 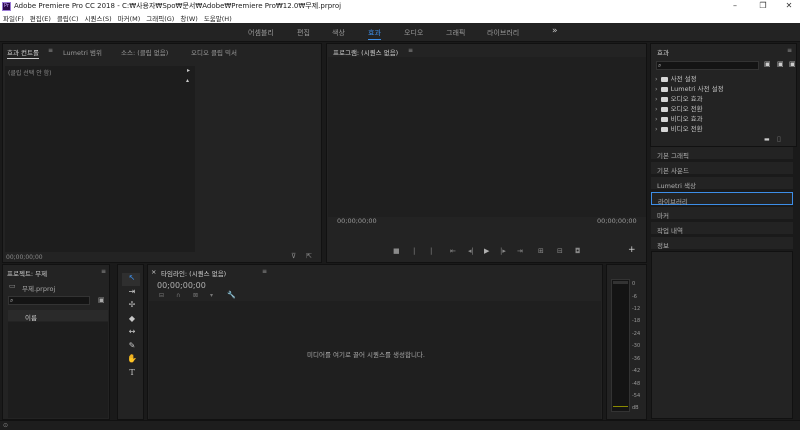 What do you see at coordinates (763, 6) in the screenshot?
I see `maximize-icon: ❐` at bounding box center [763, 6].